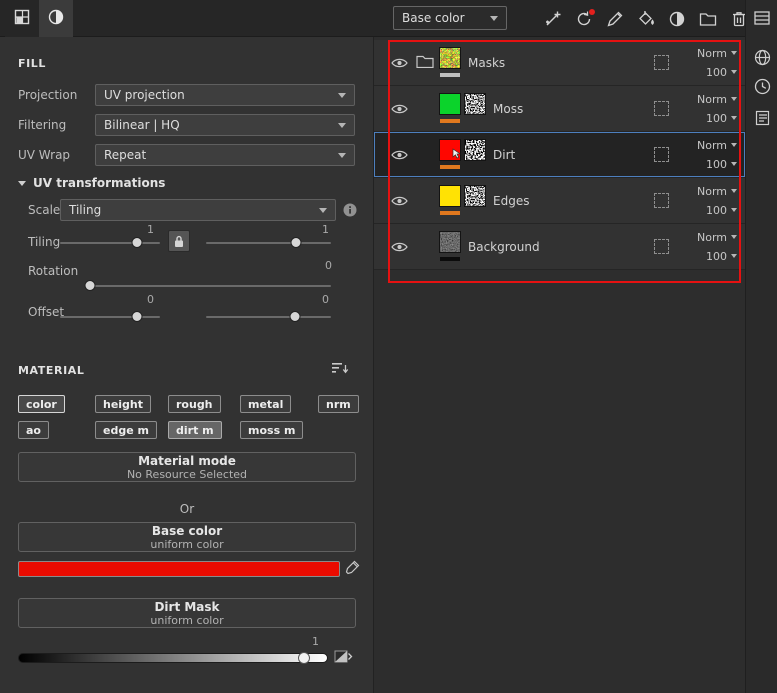 This screenshot has height=693, width=777. I want to click on rotation-value: 0, so click(328, 265).